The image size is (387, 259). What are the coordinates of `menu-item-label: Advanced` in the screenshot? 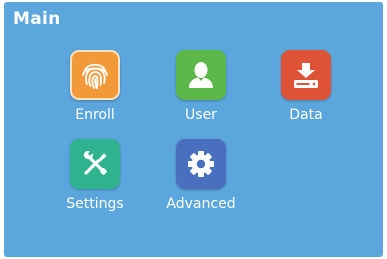 It's located at (201, 204).